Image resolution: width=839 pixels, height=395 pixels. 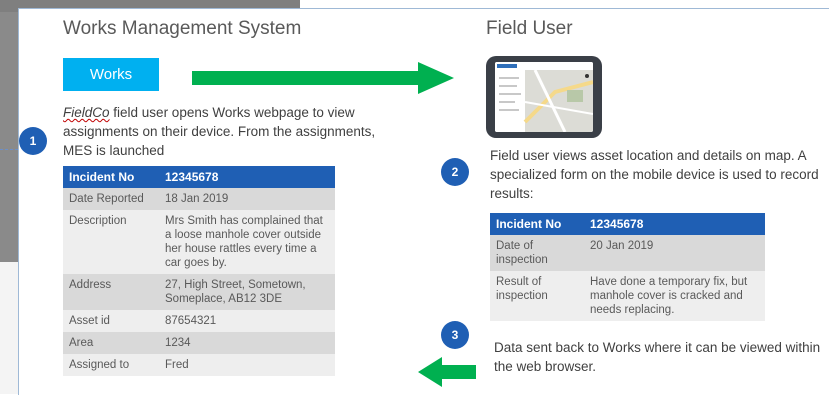 I want to click on tablet-device-icon, so click(x=544, y=97).